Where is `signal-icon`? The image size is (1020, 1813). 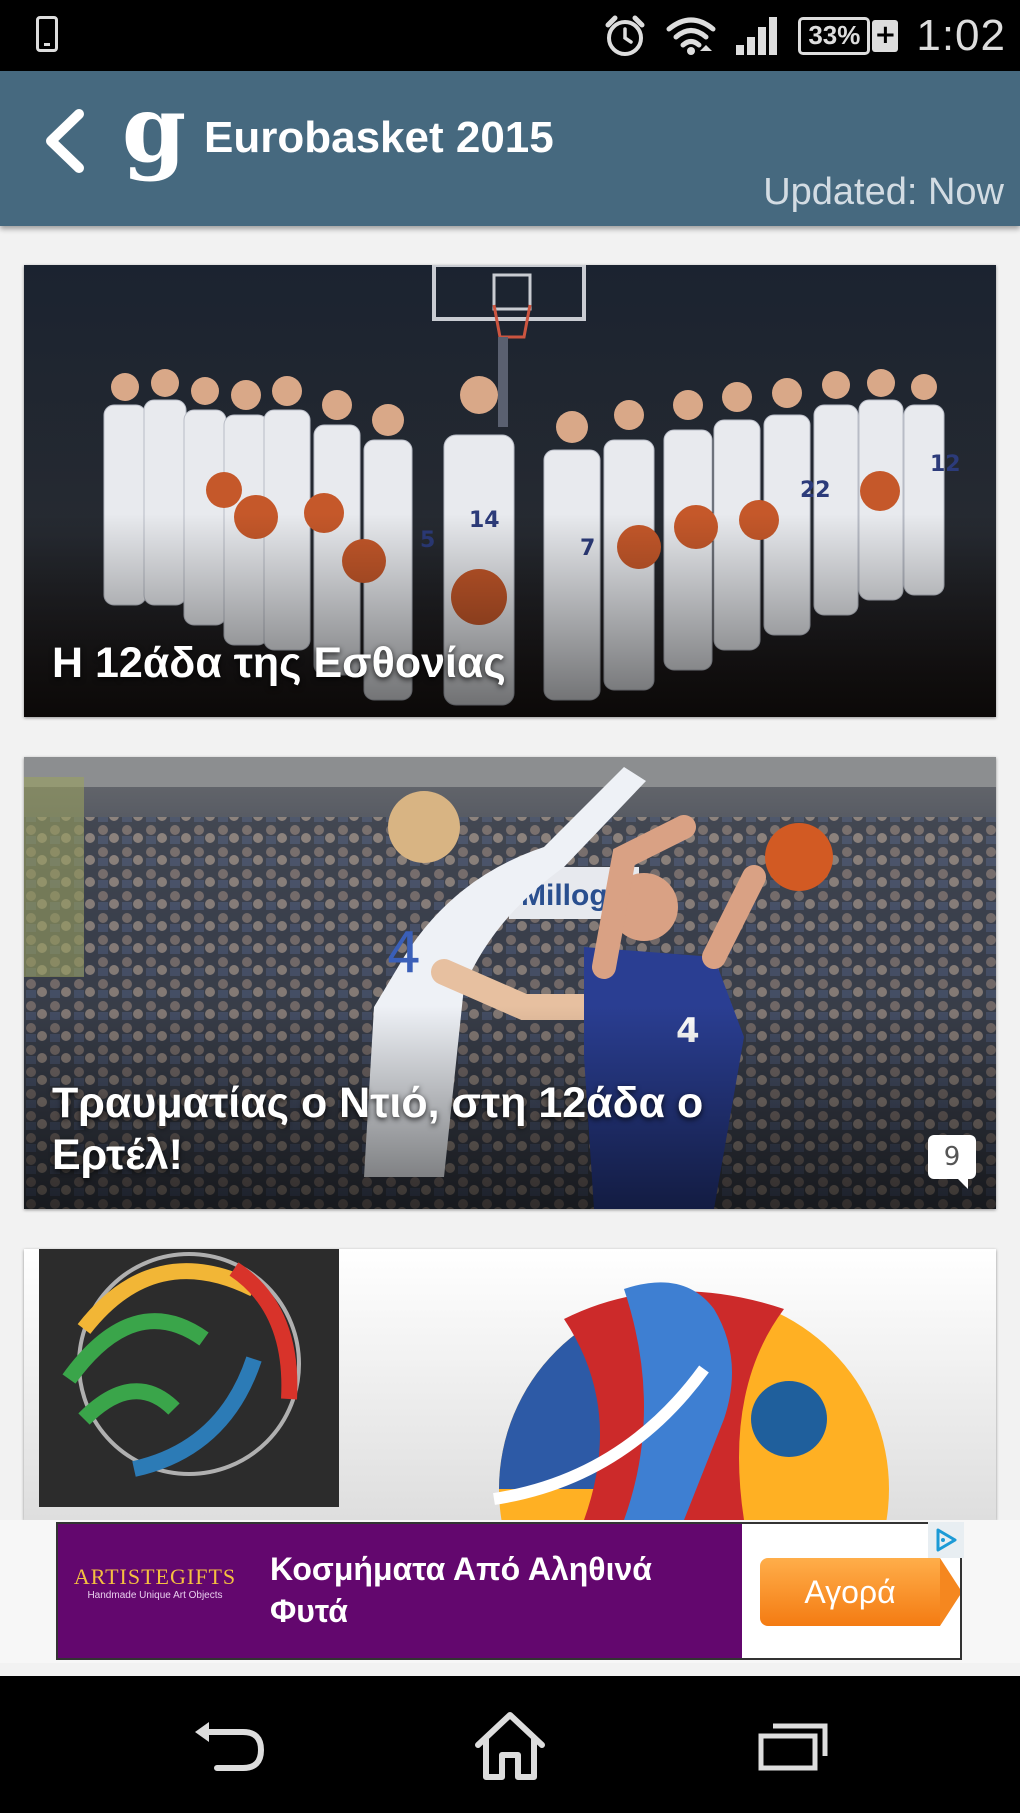
signal-icon is located at coordinates (757, 35).